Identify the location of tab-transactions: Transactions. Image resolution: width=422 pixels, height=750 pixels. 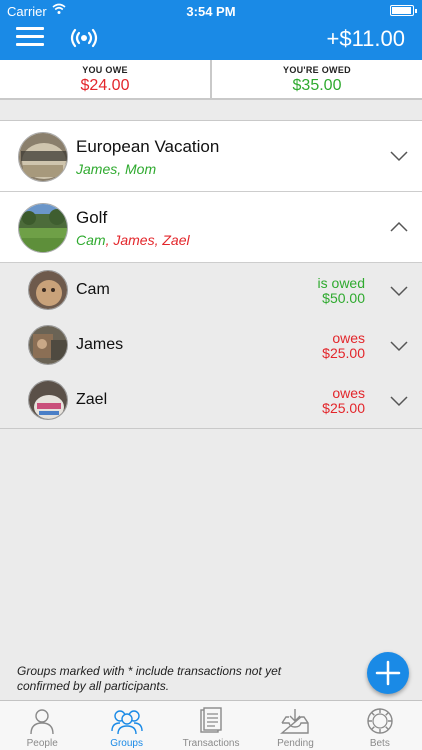
(211, 725).